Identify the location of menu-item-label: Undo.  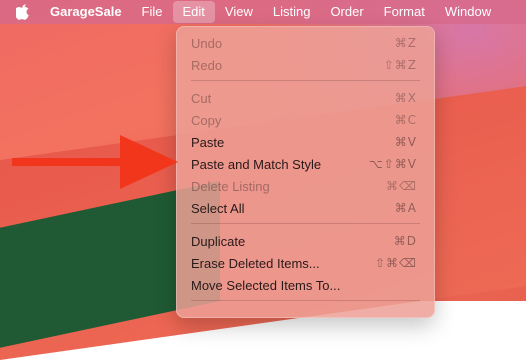
(207, 43).